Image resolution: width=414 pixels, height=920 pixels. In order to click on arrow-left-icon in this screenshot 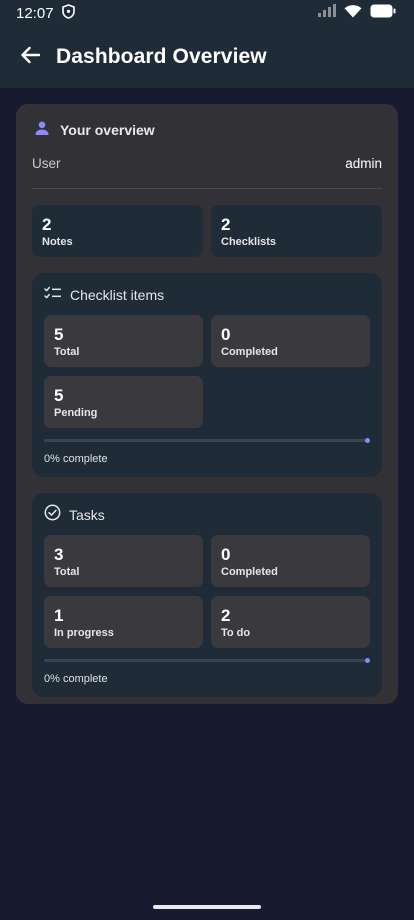, I will do `click(30, 57)`.